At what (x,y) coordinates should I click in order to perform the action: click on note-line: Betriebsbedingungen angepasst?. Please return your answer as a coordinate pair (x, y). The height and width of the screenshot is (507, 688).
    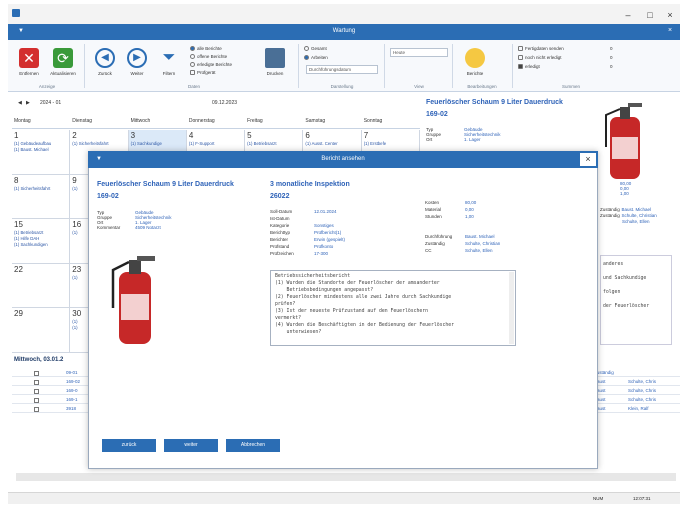
    Looking at the image, I should click on (324, 290).